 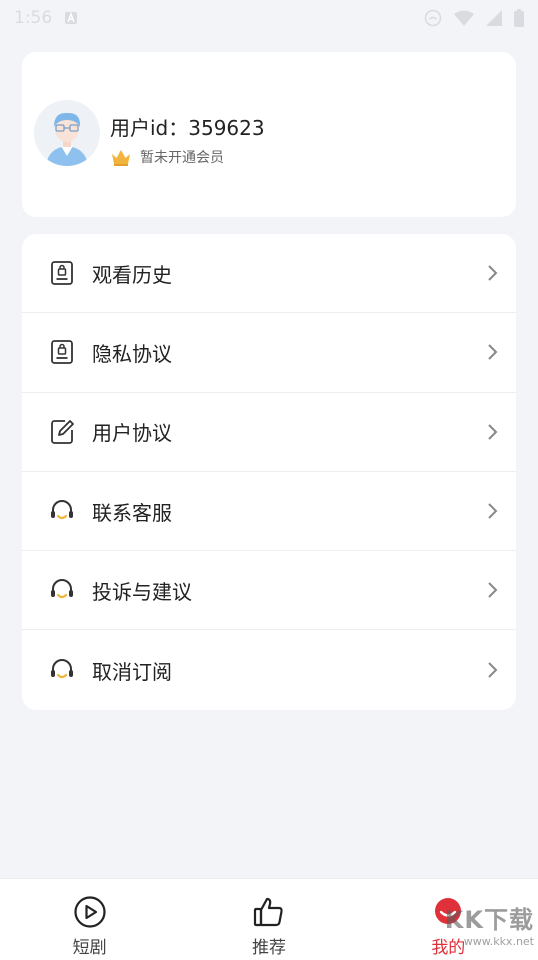 What do you see at coordinates (489, 920) in the screenshot?
I see `watermark-logo: KK下载` at bounding box center [489, 920].